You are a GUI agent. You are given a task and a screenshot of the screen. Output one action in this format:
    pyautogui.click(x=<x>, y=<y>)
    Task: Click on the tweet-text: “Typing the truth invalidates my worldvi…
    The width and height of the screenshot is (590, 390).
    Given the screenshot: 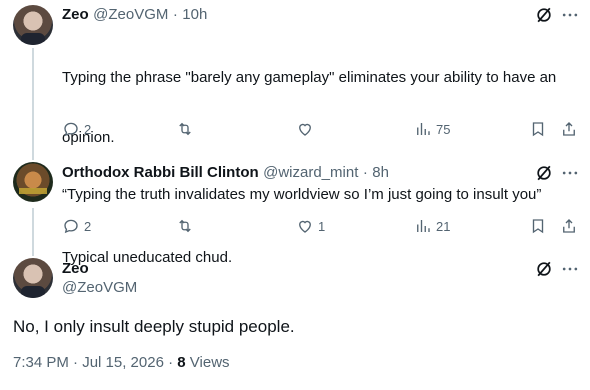 What is the action you would take?
    pyautogui.click(x=302, y=194)
    